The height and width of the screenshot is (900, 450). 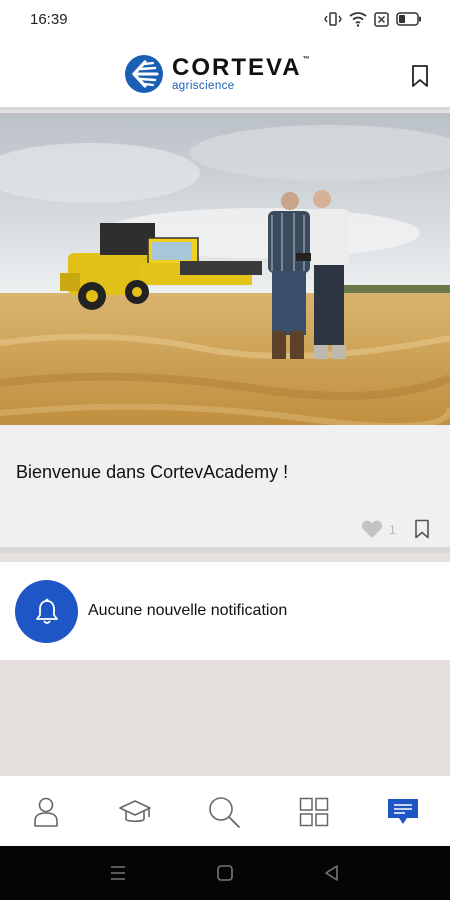 I want to click on brand-name: CORTEVA™, so click(x=242, y=67).